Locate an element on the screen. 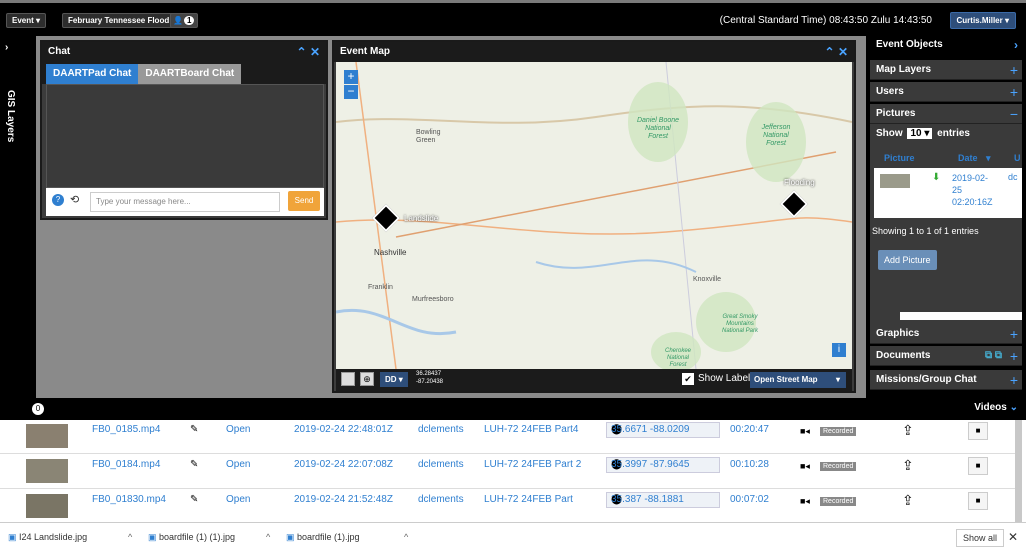  tab-daartpad-chat: DAARTPad Chat is located at coordinates (92, 74).